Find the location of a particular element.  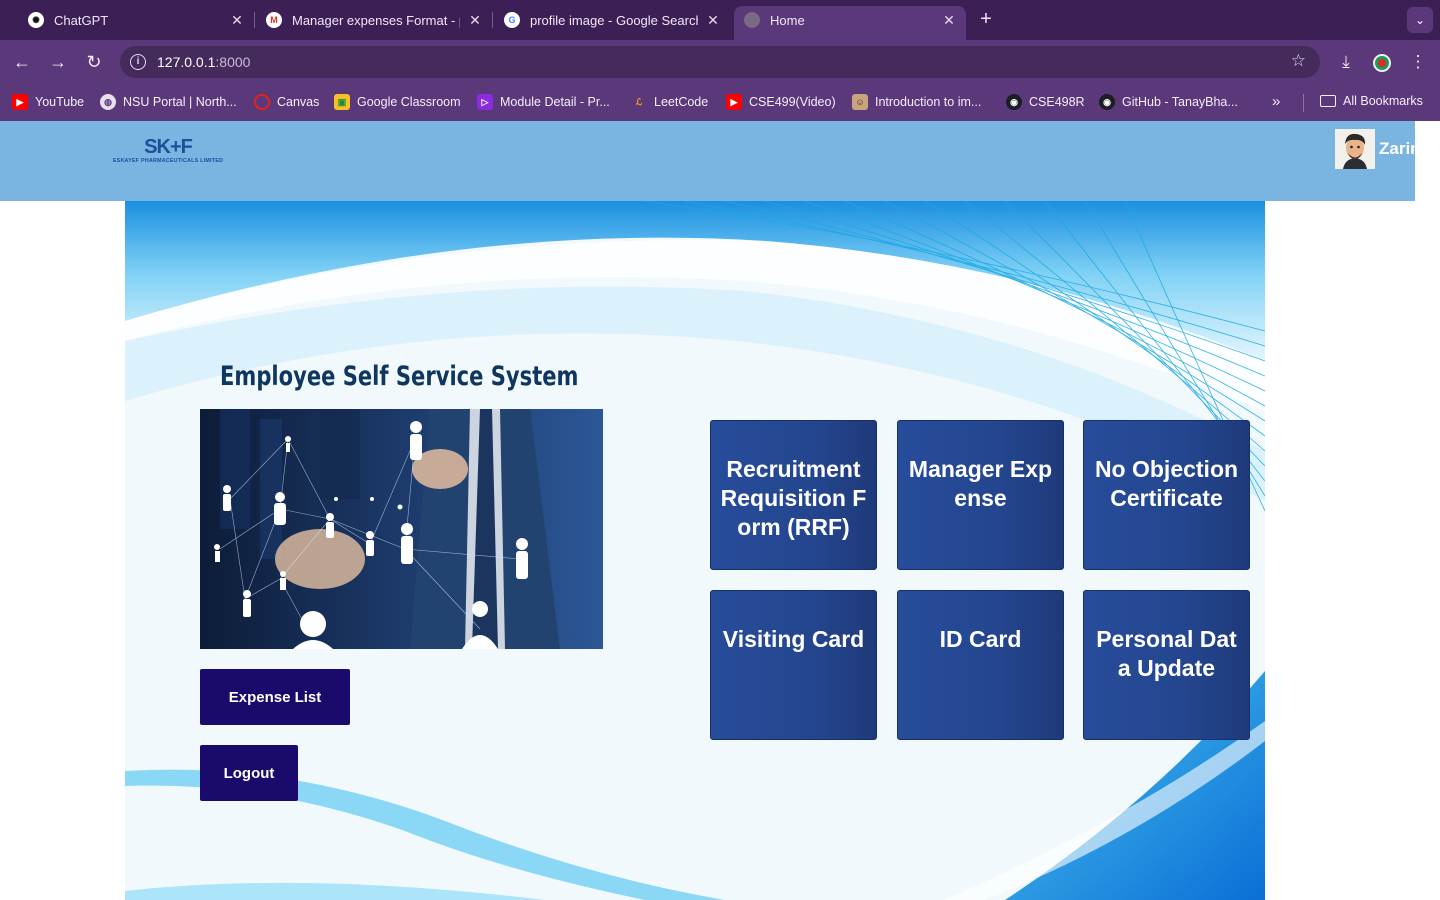

url-host: 127.0.0.1 is located at coordinates (186, 62).